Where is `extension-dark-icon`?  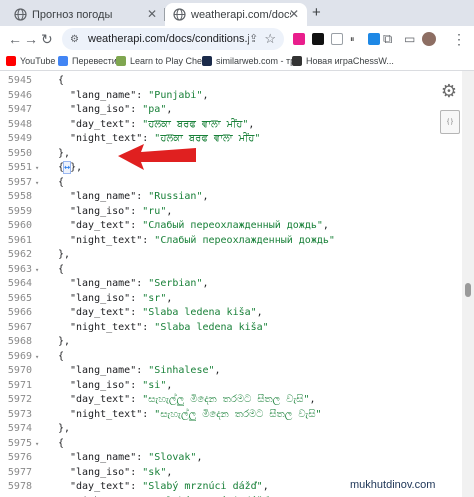
extension-dark-icon is located at coordinates (318, 39).